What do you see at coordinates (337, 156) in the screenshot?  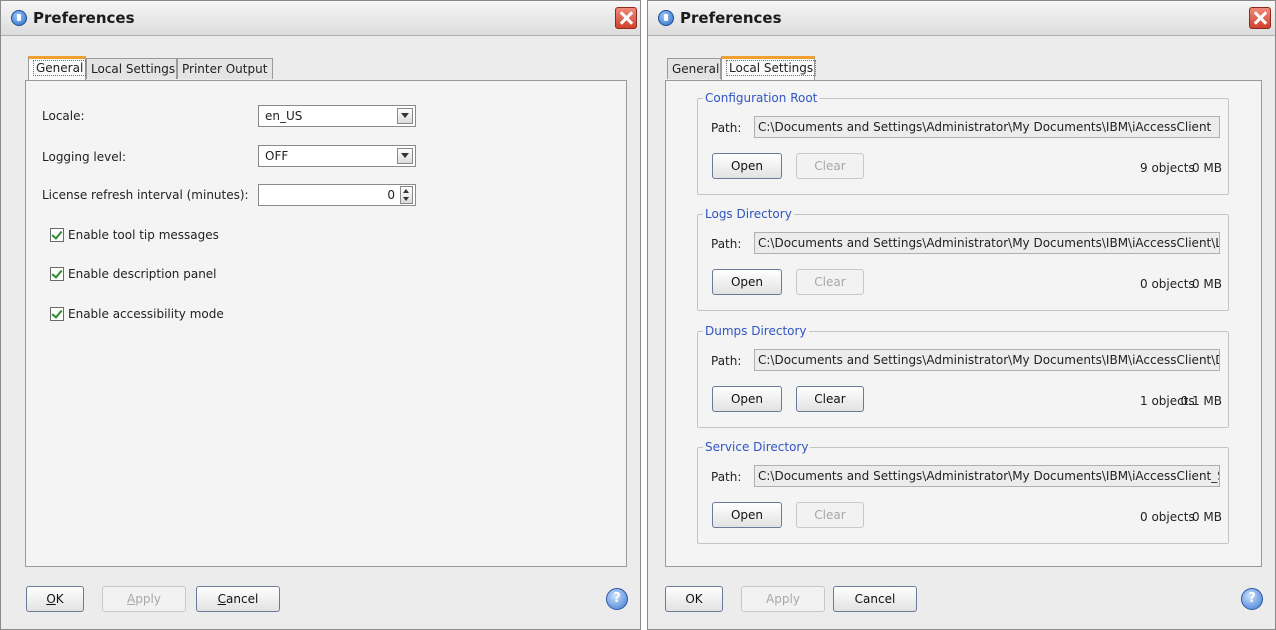 I see `logging-level-select: OFF` at bounding box center [337, 156].